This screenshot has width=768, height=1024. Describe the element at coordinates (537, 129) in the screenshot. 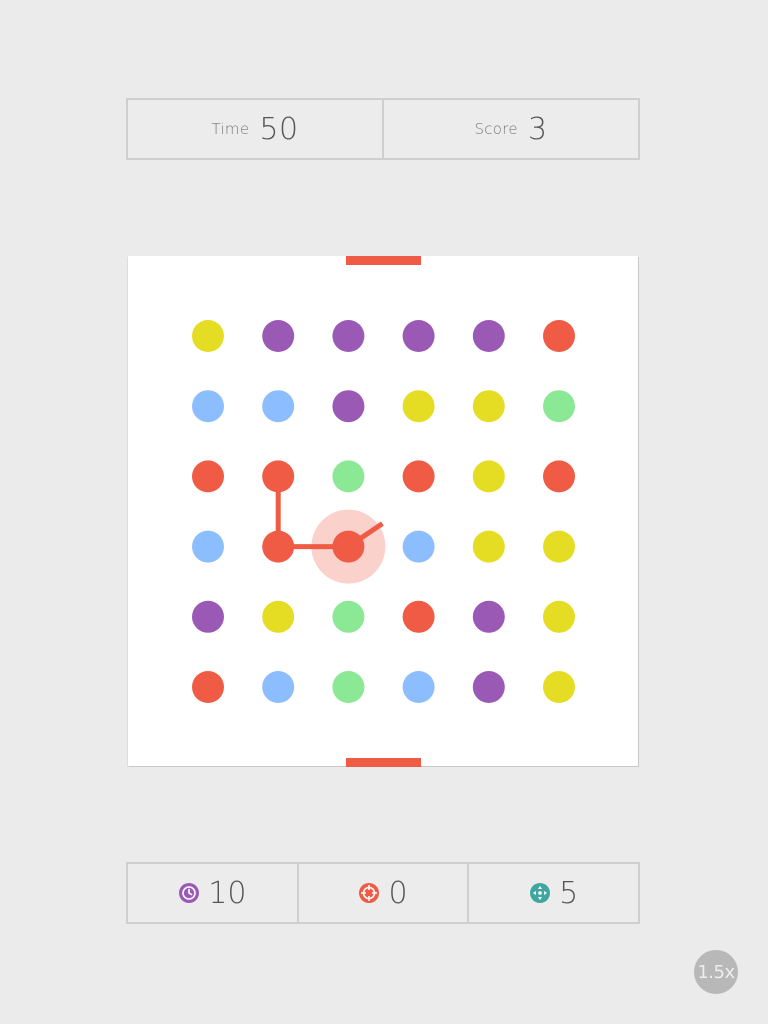

I see `score-value: 3` at that location.